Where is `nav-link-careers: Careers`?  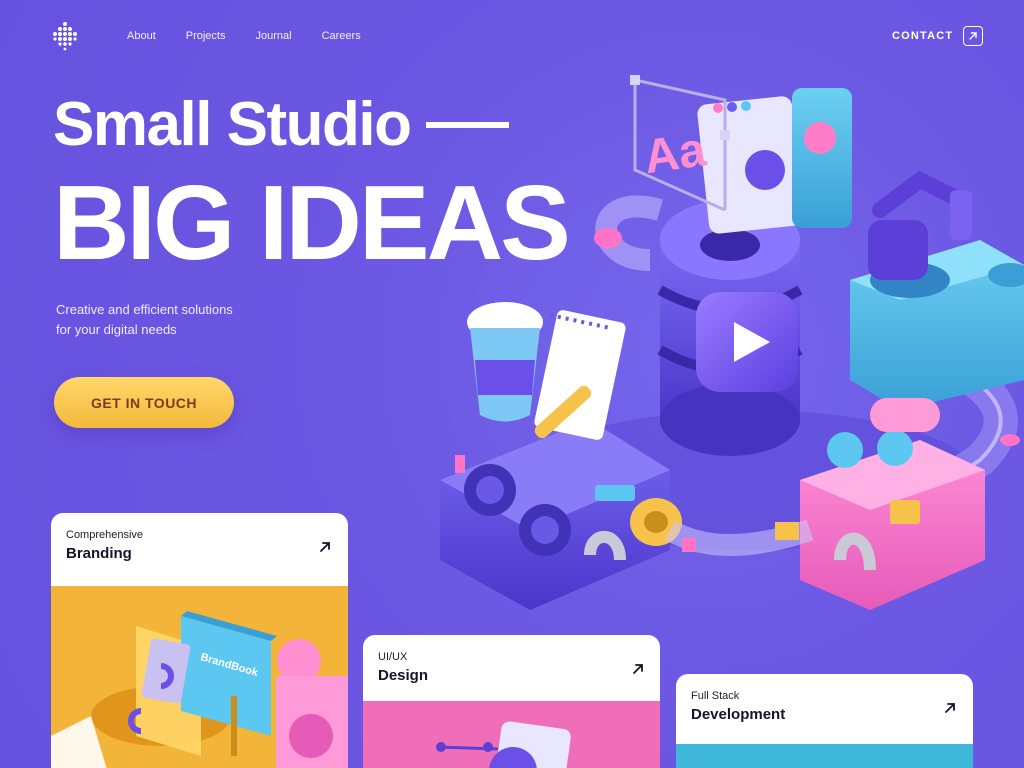 nav-link-careers: Careers is located at coordinates (341, 36).